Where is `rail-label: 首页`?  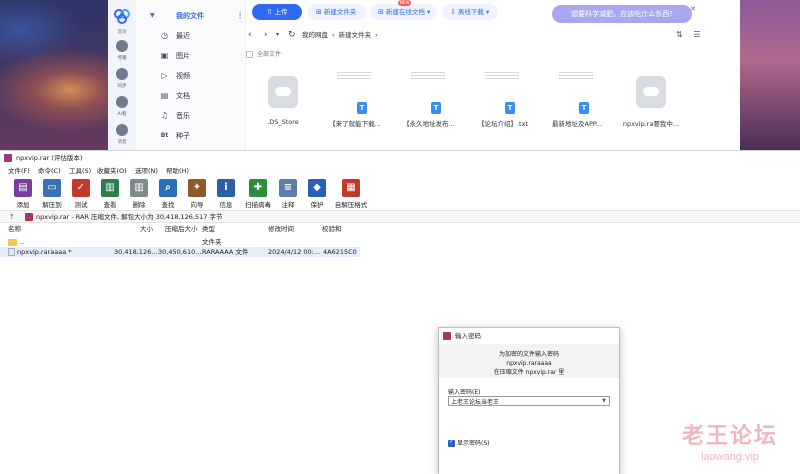
rail-label: 首页 is located at coordinates (122, 32).